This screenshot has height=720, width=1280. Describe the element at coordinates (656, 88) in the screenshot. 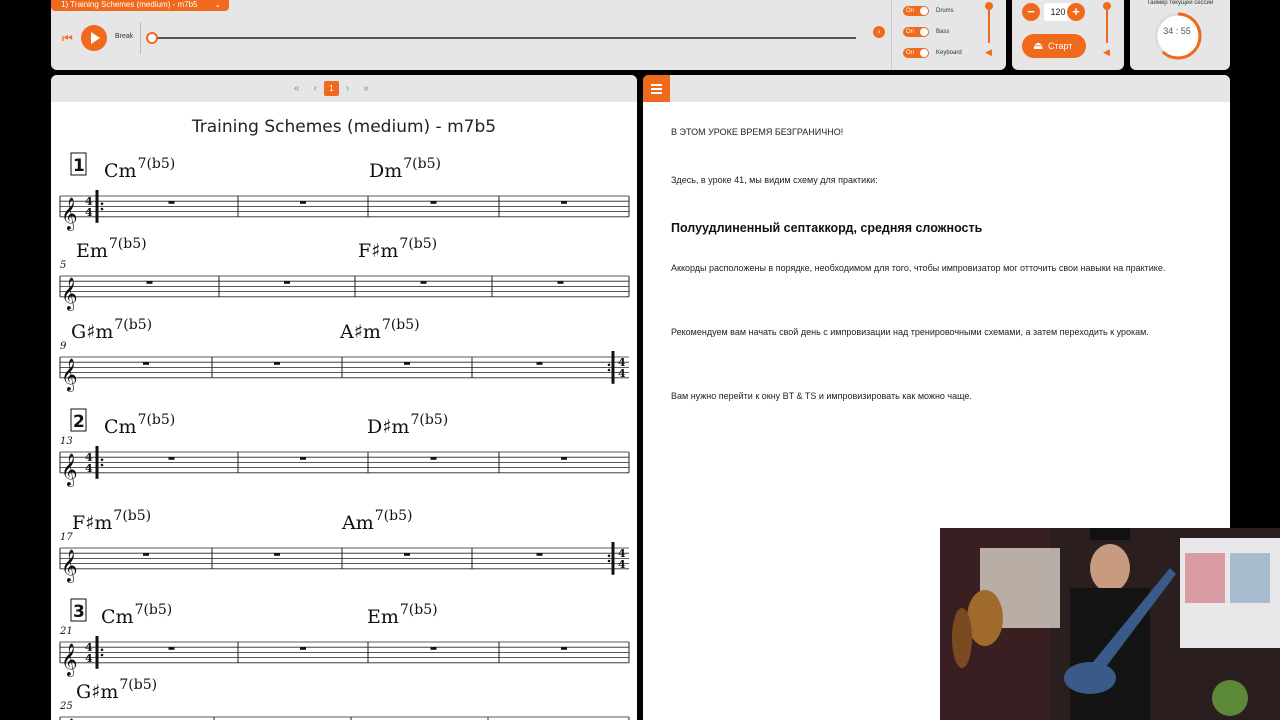

I see `menu-button` at that location.